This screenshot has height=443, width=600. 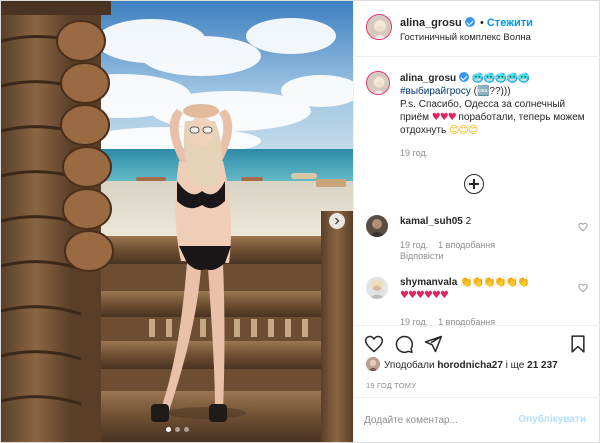 What do you see at coordinates (428, 282) in the screenshot?
I see `comment-username: shymanvala` at bounding box center [428, 282].